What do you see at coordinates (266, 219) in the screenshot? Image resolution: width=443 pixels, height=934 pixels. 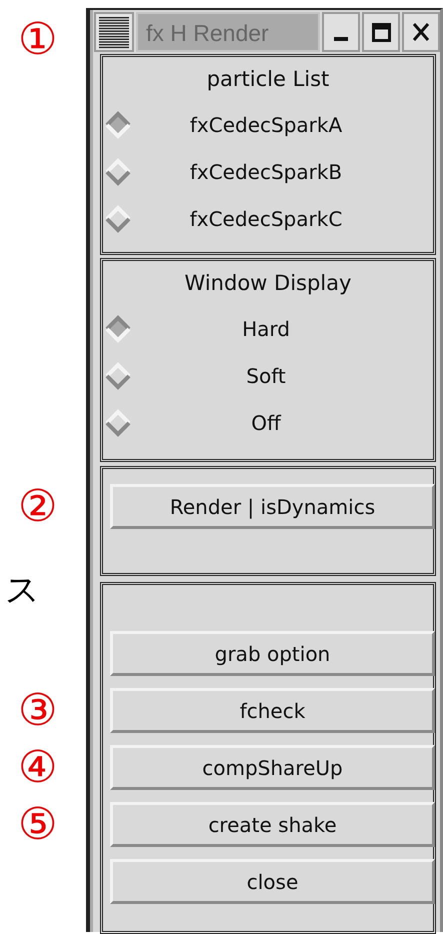 I see `radio-label: fxCedecSparkC` at bounding box center [266, 219].